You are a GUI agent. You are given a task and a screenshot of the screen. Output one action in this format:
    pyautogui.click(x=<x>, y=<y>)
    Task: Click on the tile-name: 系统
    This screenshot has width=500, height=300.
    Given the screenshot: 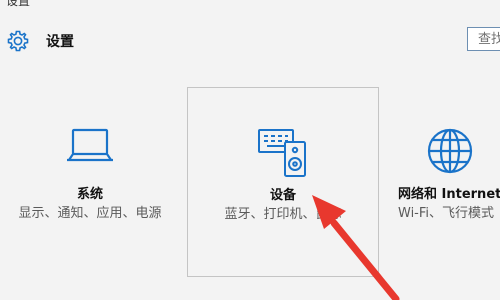 What is the action you would take?
    pyautogui.click(x=89, y=194)
    